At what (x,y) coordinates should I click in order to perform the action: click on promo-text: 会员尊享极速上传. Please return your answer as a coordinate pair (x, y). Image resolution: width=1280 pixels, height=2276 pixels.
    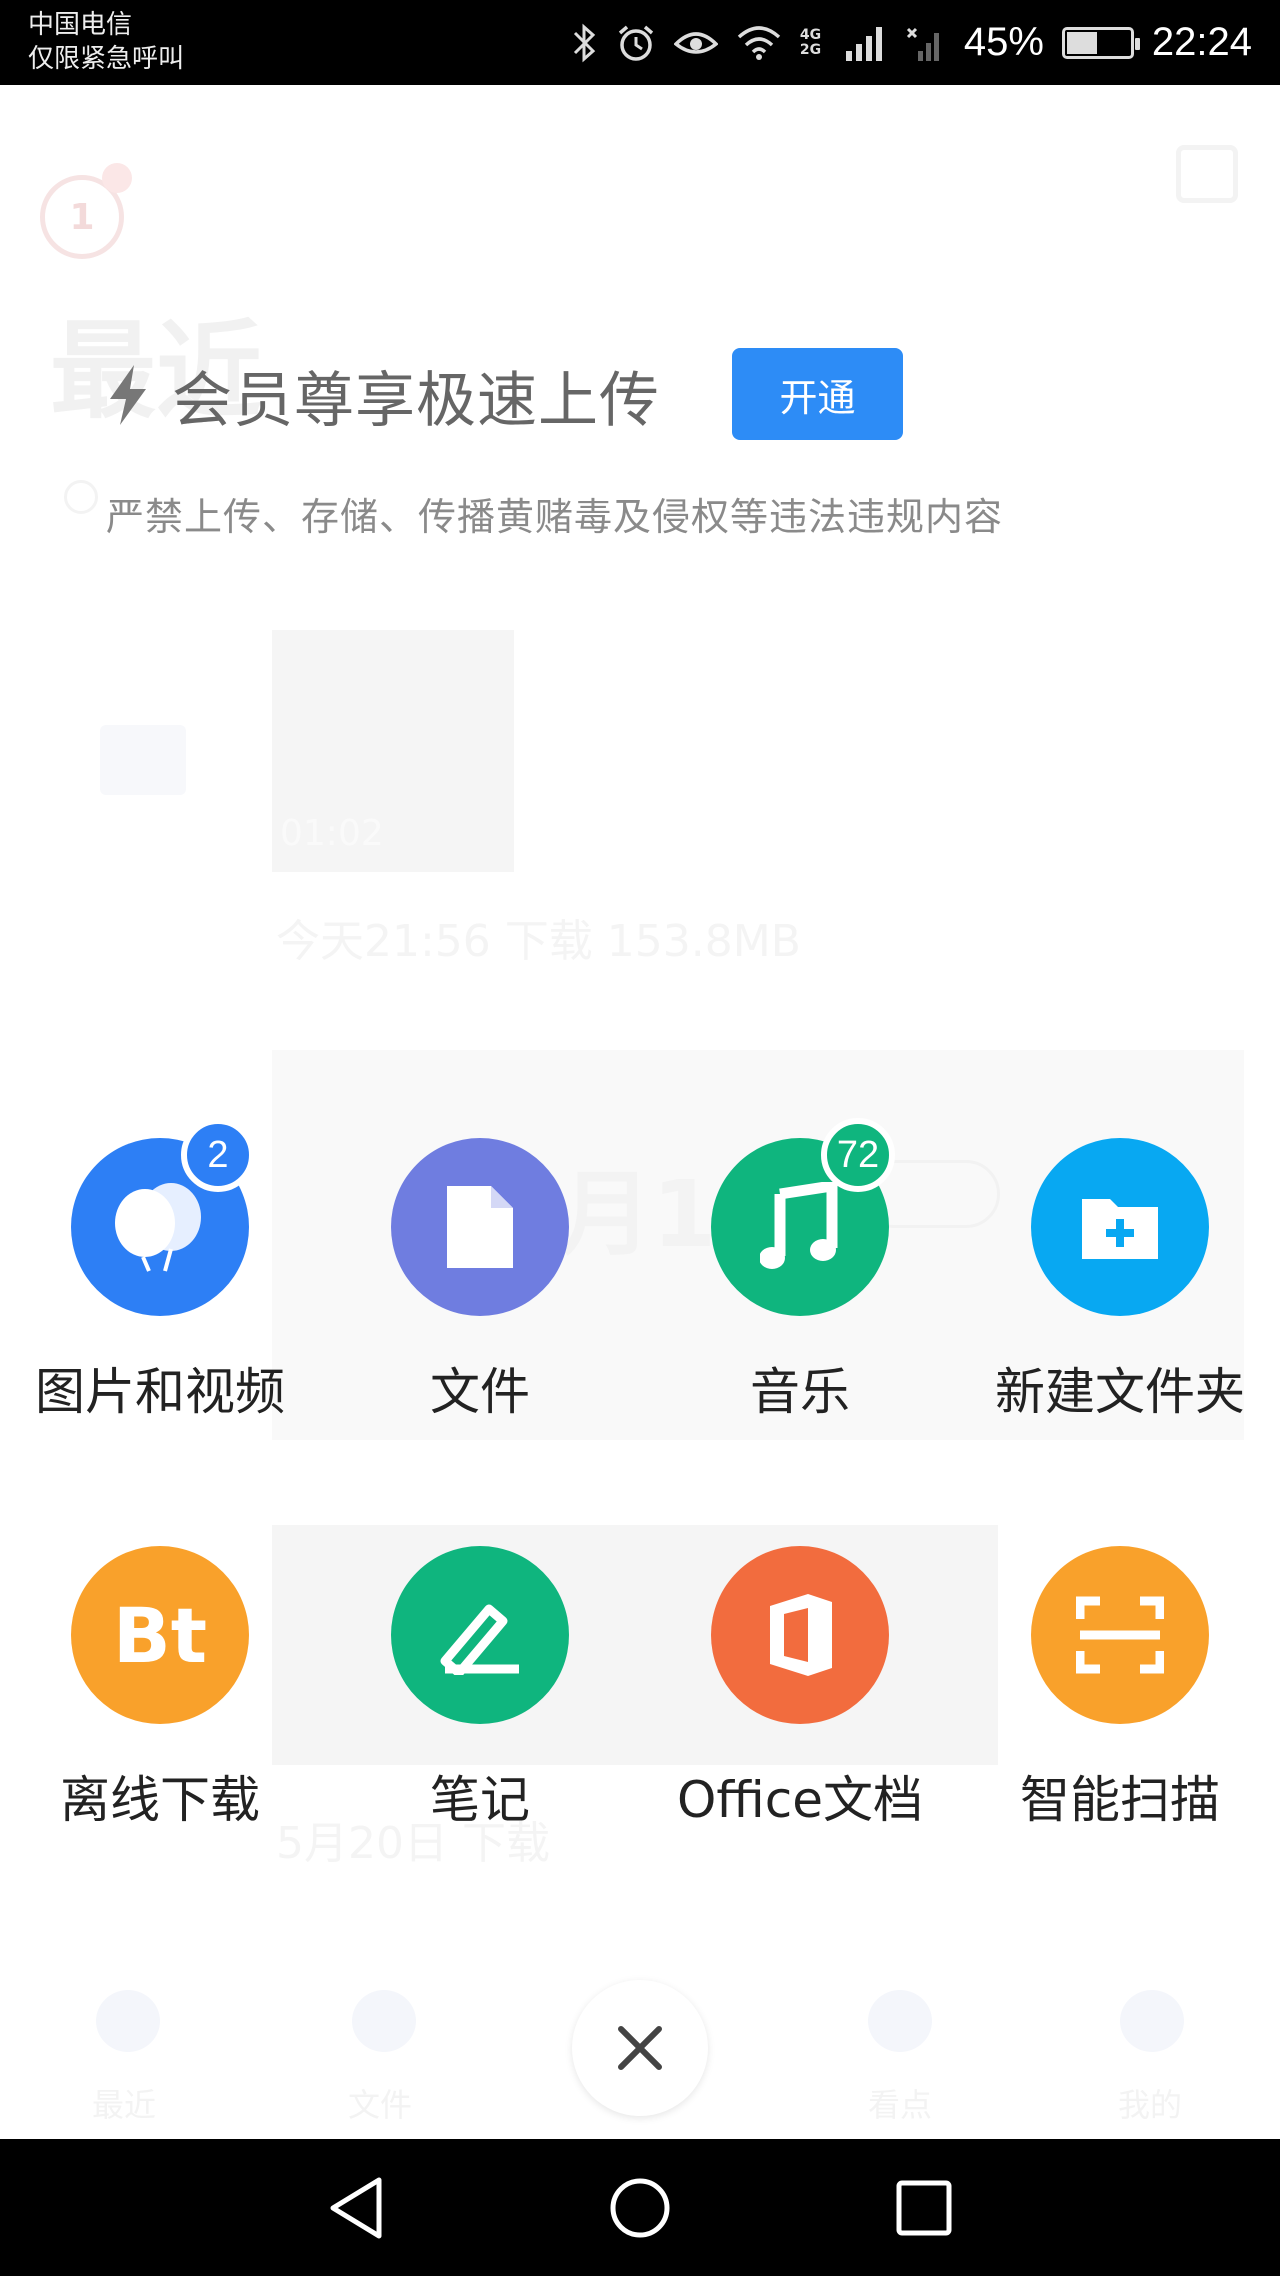
    Looking at the image, I should click on (416, 400).